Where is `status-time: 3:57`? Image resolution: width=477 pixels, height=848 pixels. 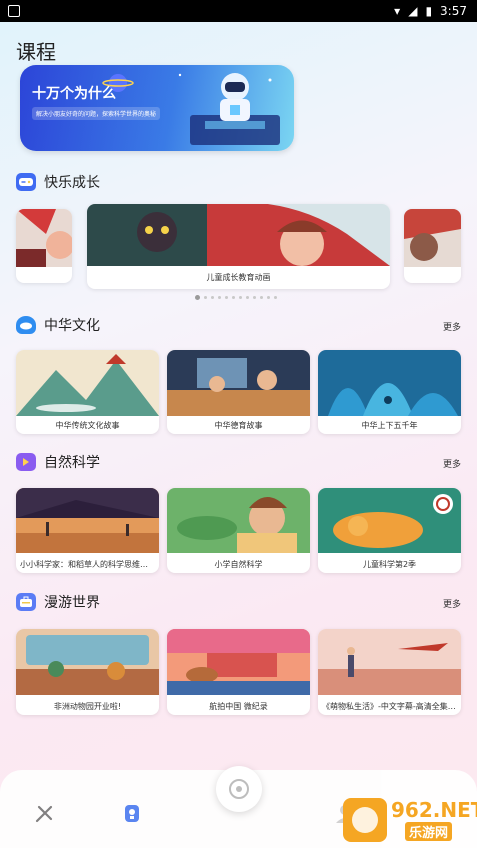 status-time: 3:57 is located at coordinates (453, 11).